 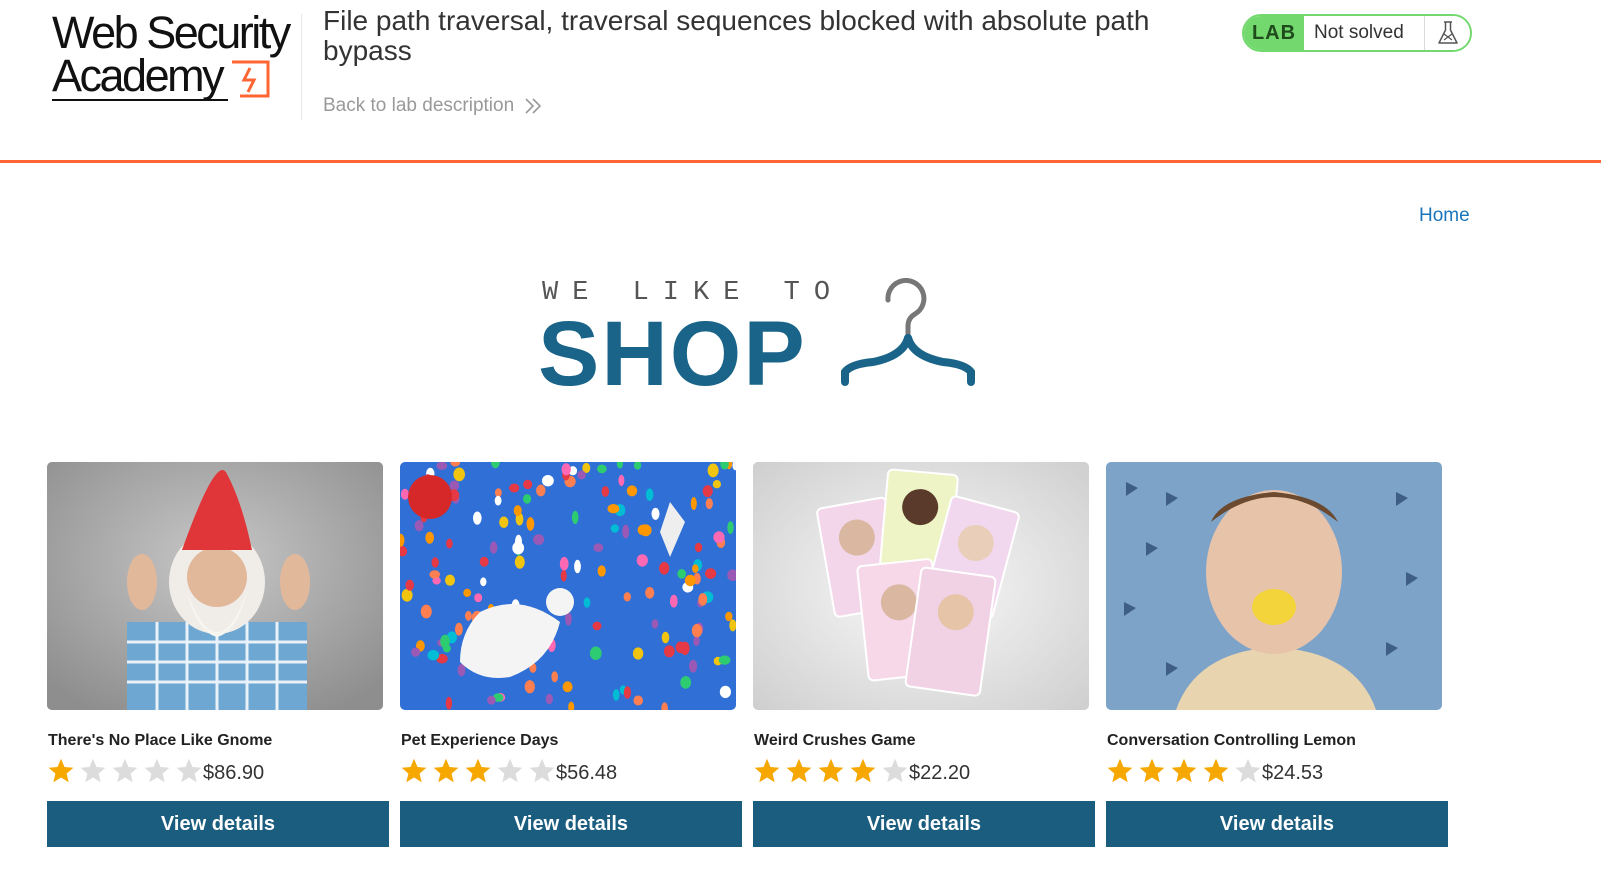 I want to click on shop-hero-banner: WE LIKE TO SHOP, so click(x=763, y=341).